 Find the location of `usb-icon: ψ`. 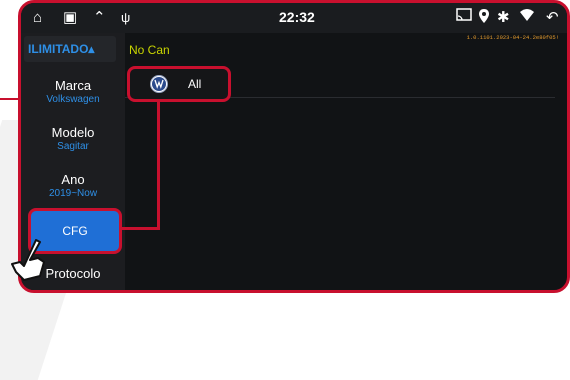

usb-icon: ψ is located at coordinates (126, 17).